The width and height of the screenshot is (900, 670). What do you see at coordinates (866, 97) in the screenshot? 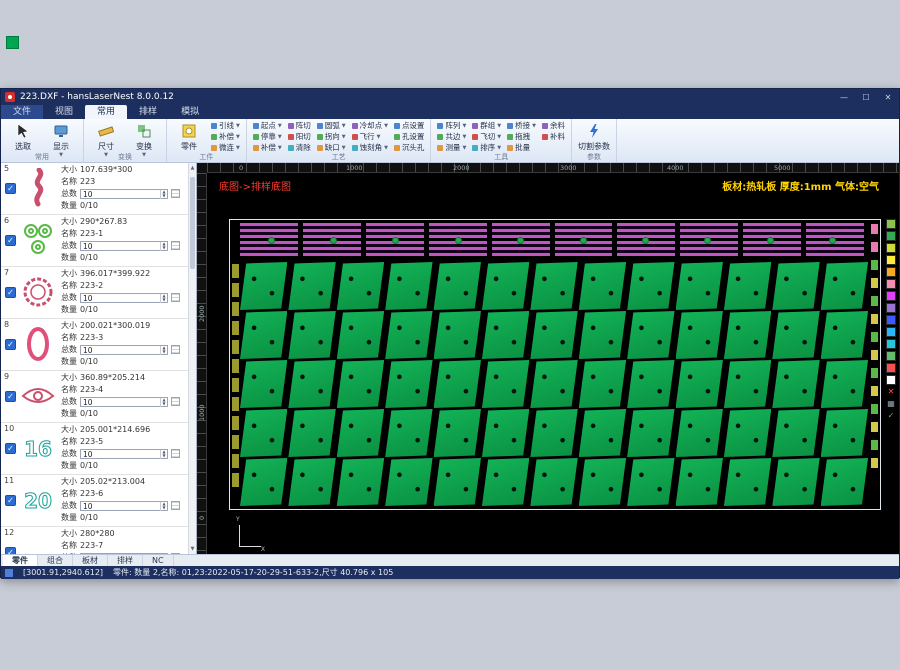
I see `maximize-button: ☐` at bounding box center [866, 97].